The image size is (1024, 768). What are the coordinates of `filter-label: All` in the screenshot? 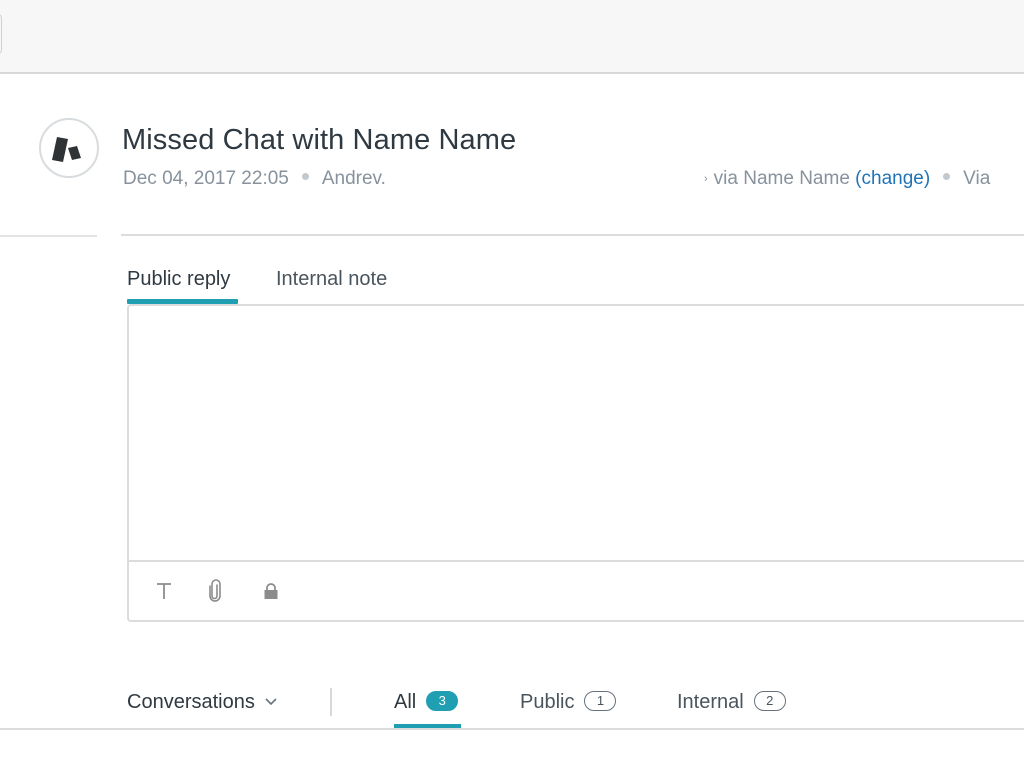 It's located at (405, 702).